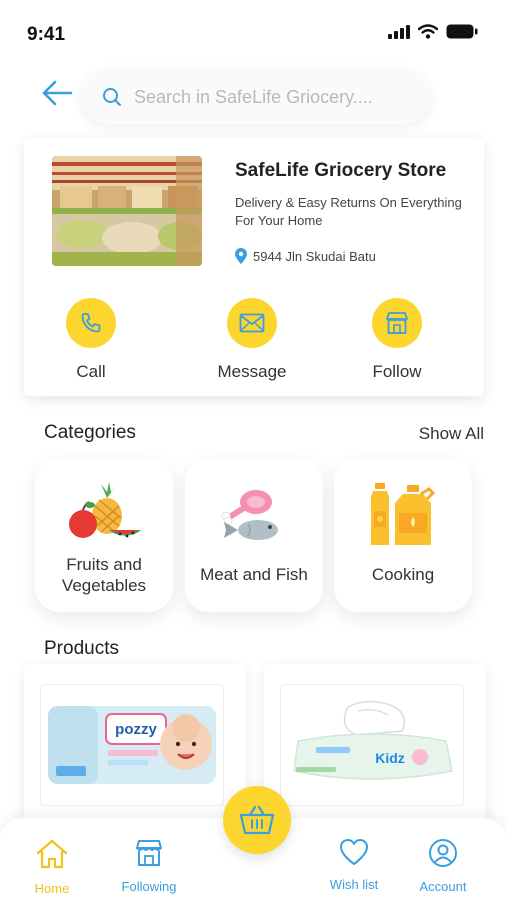  What do you see at coordinates (254, 515) in the screenshot?
I see `meat-fish-icon` at bounding box center [254, 515].